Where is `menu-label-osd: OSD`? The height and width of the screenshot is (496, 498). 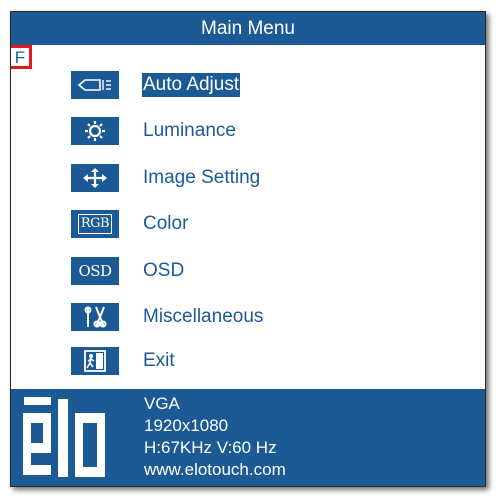 menu-label-osd: OSD is located at coordinates (164, 270).